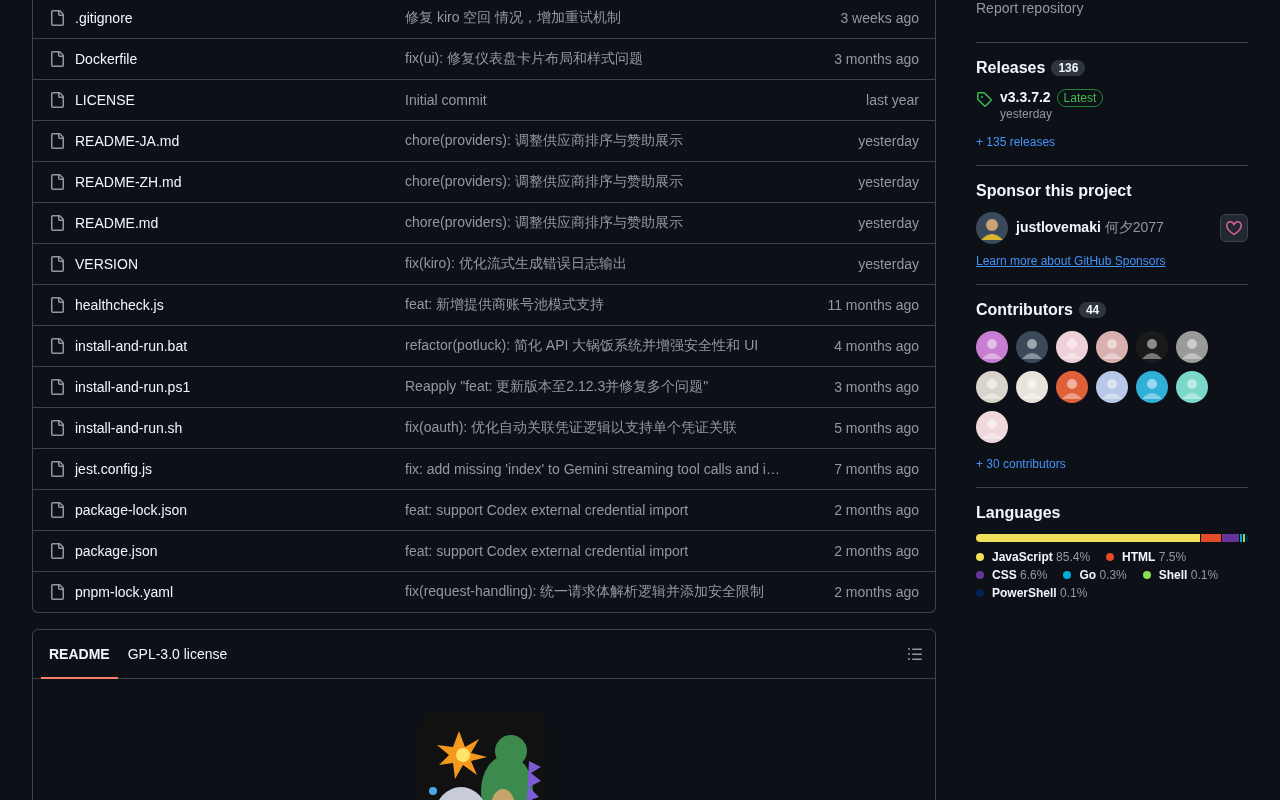 The image size is (1280, 800). Describe the element at coordinates (1112, 13) in the screenshot. I see `report-link: Report repository` at that location.